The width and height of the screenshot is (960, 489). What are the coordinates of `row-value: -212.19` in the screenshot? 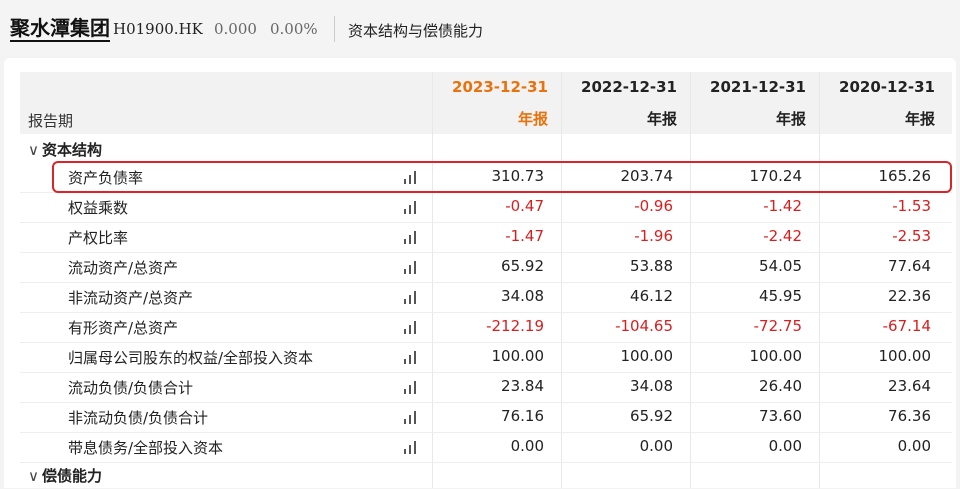 It's located at (515, 326).